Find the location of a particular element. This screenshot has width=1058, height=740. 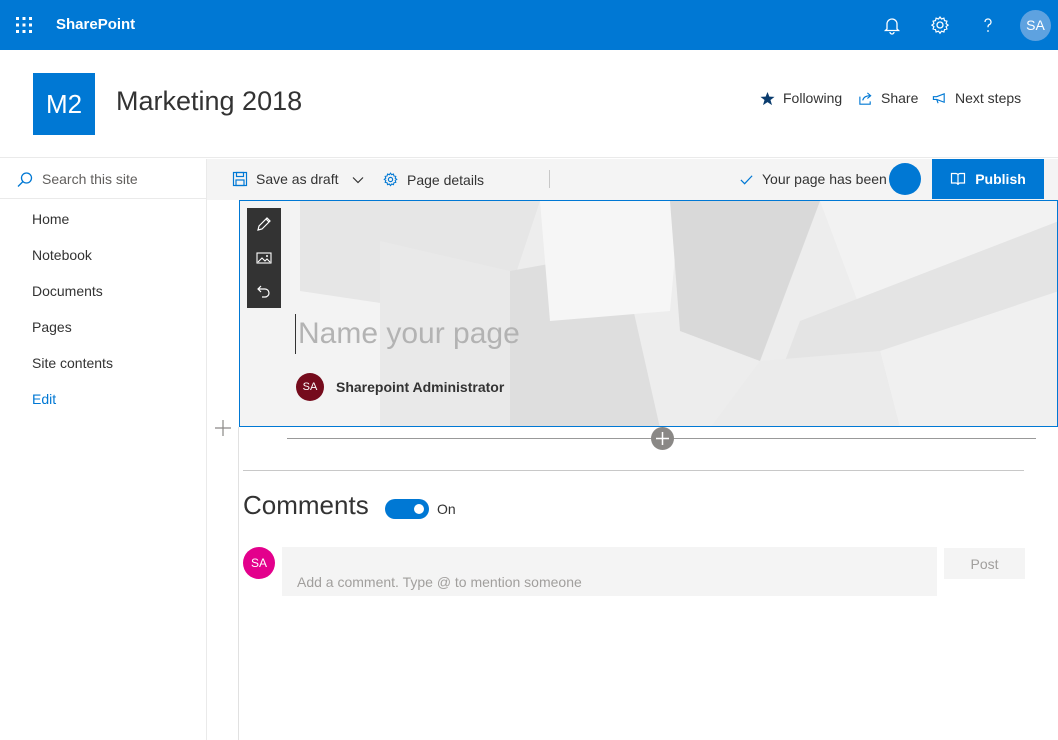

site-title: Marketing 2018 is located at coordinates (209, 101).